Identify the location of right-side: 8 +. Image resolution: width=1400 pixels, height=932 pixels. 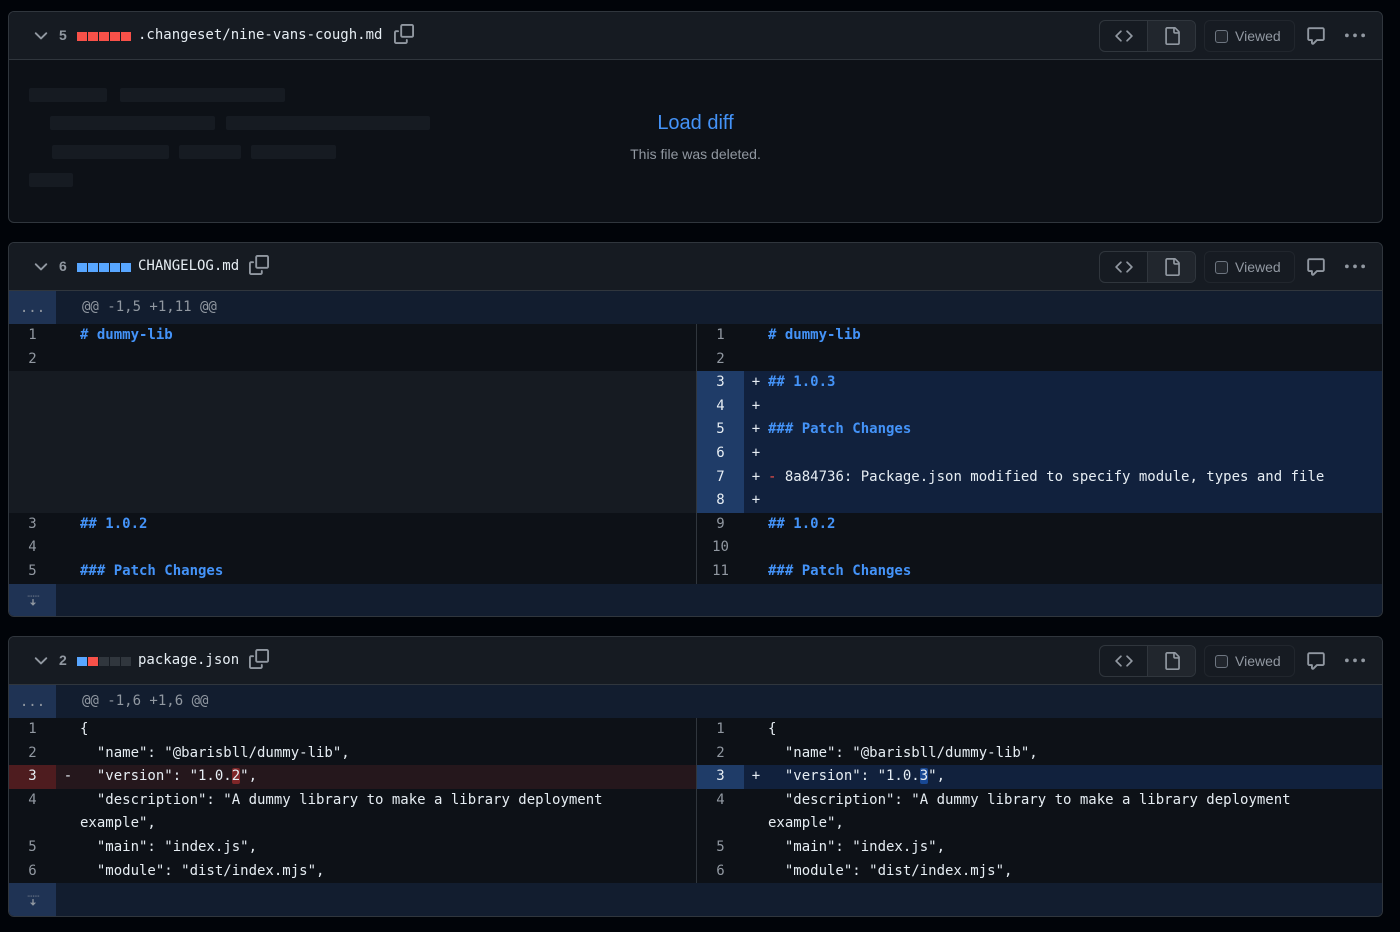
(1039, 501).